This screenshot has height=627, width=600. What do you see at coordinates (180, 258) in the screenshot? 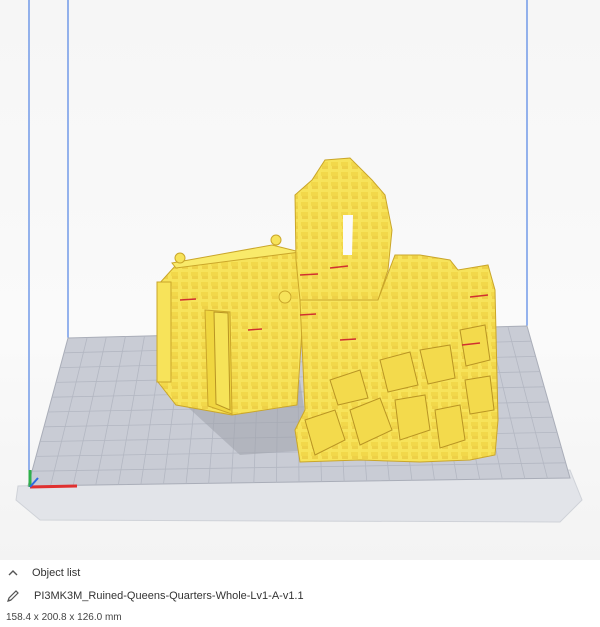
I see `model-pillar-cap-left` at bounding box center [180, 258].